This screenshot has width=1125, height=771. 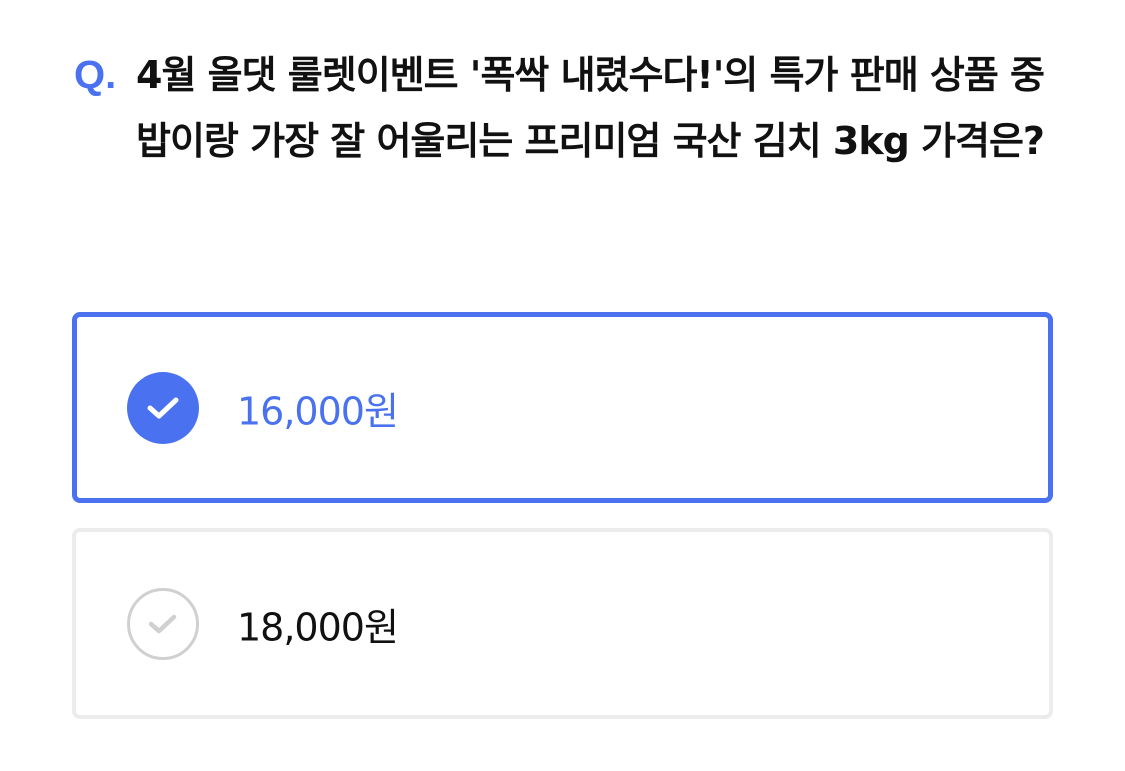 I want to click on answer-option-label: 16,000원, so click(x=318, y=411).